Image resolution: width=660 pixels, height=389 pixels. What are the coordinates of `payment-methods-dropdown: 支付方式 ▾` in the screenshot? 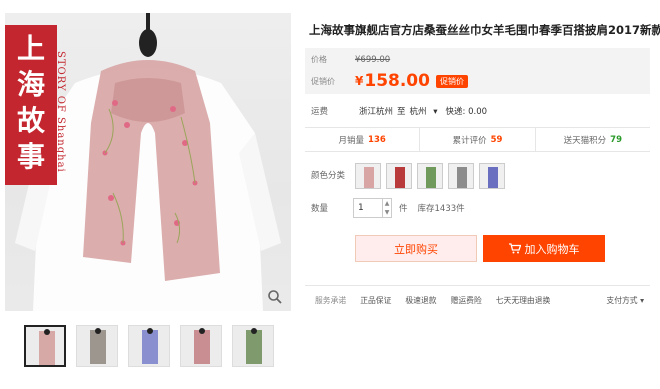 It's located at (625, 300).